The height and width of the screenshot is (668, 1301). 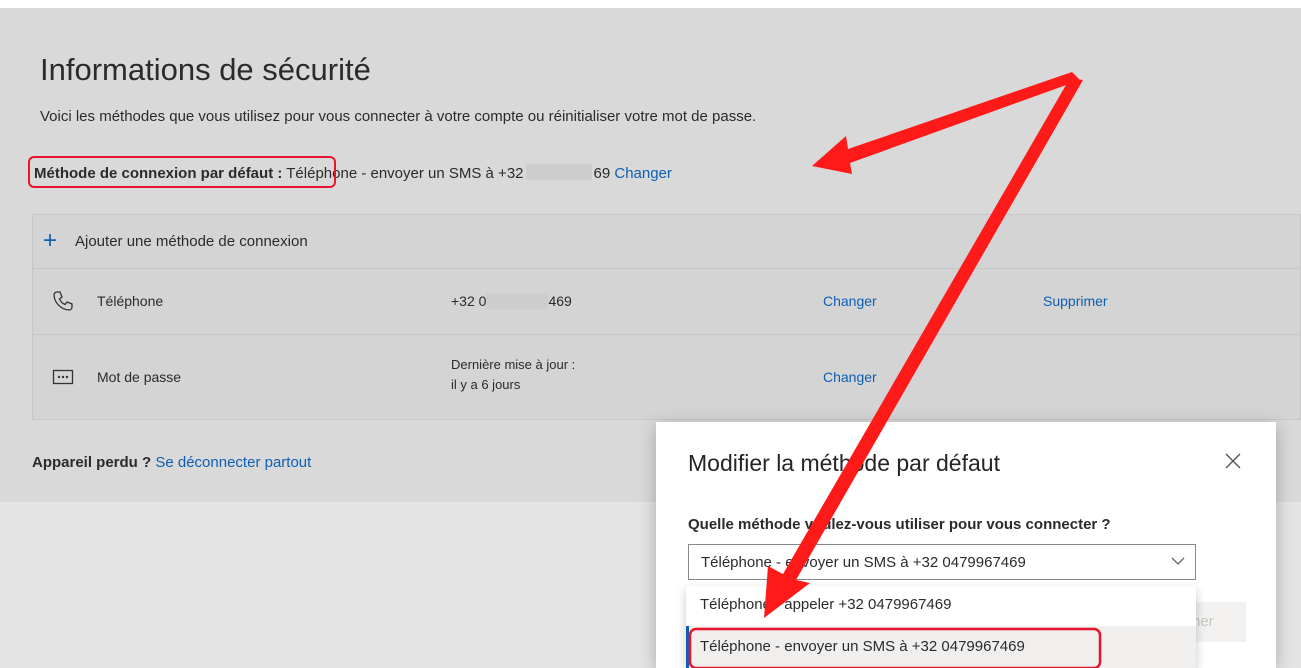 What do you see at coordinates (602, 173) in the screenshot?
I see `default-method-suffix: 69` at bounding box center [602, 173].